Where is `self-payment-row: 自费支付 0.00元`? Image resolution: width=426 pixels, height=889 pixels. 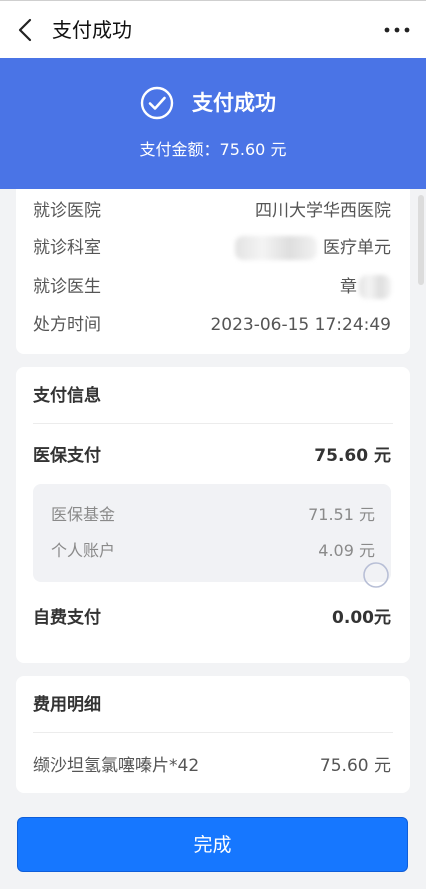 self-payment-row: 自费支付 0.00元 is located at coordinates (212, 618).